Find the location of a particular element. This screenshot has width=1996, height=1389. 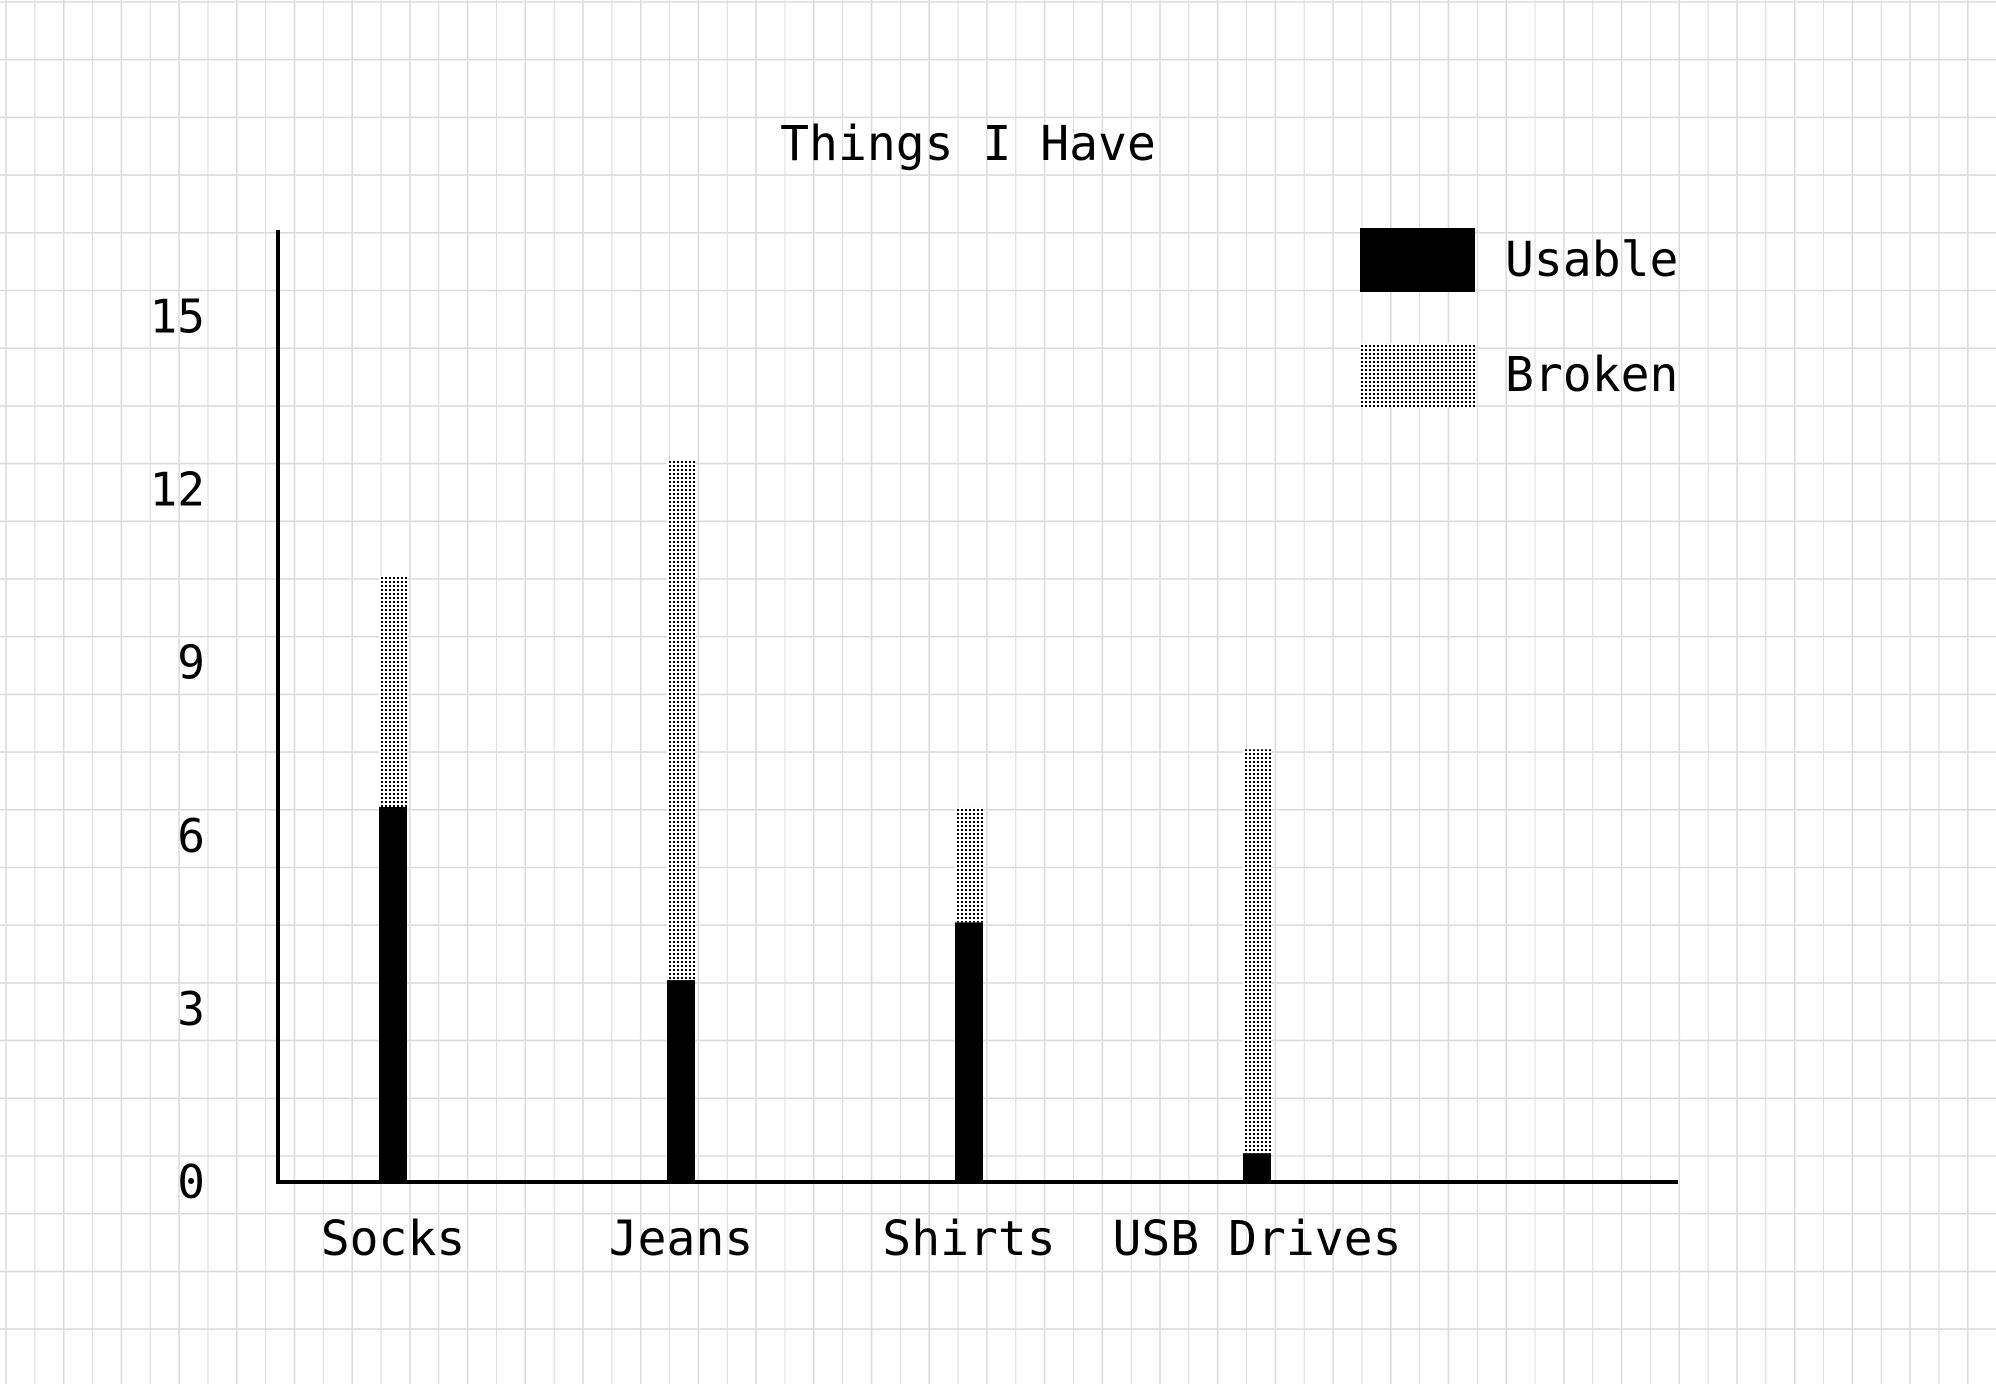

bar-usable-usb-drives is located at coordinates (1257, 1167).